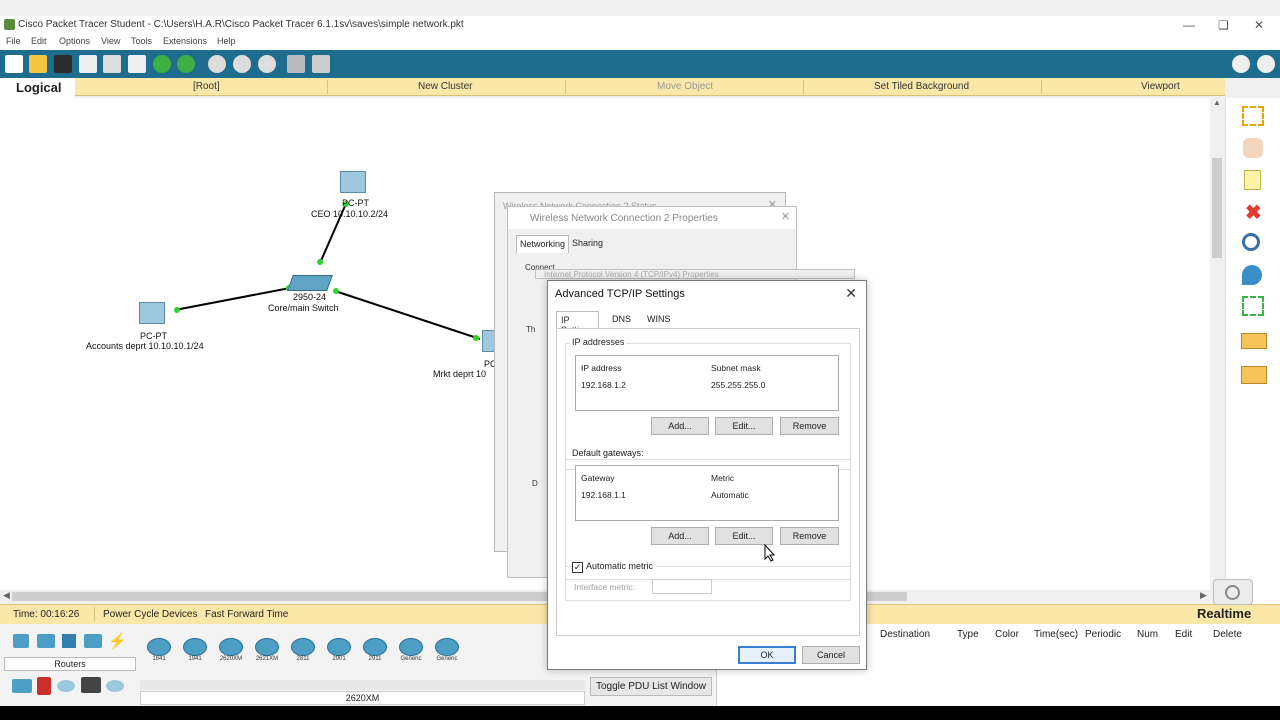  I want to click on power-cycle-button: Power Cycle Devices, so click(150, 614).